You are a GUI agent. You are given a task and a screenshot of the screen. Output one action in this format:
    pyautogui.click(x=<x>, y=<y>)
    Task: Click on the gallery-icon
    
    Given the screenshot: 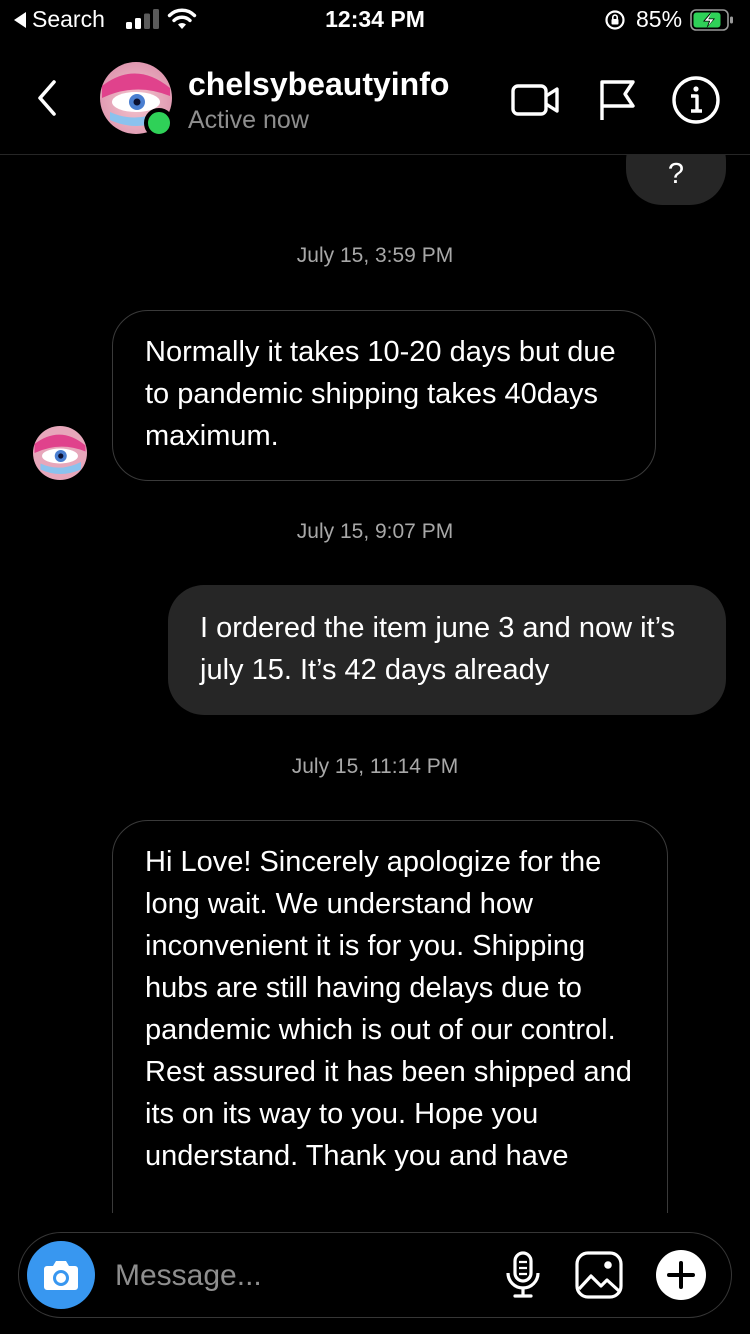 What is the action you would take?
    pyautogui.click(x=599, y=1275)
    